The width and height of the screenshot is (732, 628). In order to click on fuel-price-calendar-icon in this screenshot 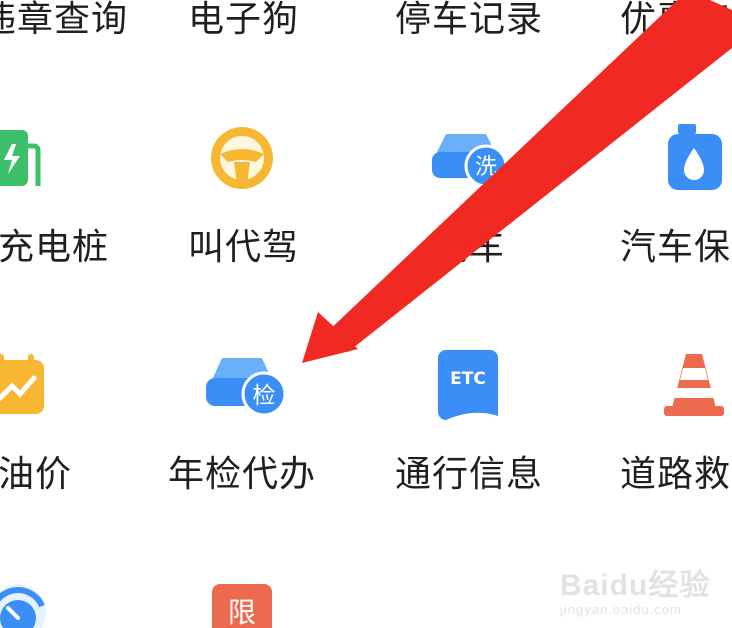, I will do `click(22, 384)`.